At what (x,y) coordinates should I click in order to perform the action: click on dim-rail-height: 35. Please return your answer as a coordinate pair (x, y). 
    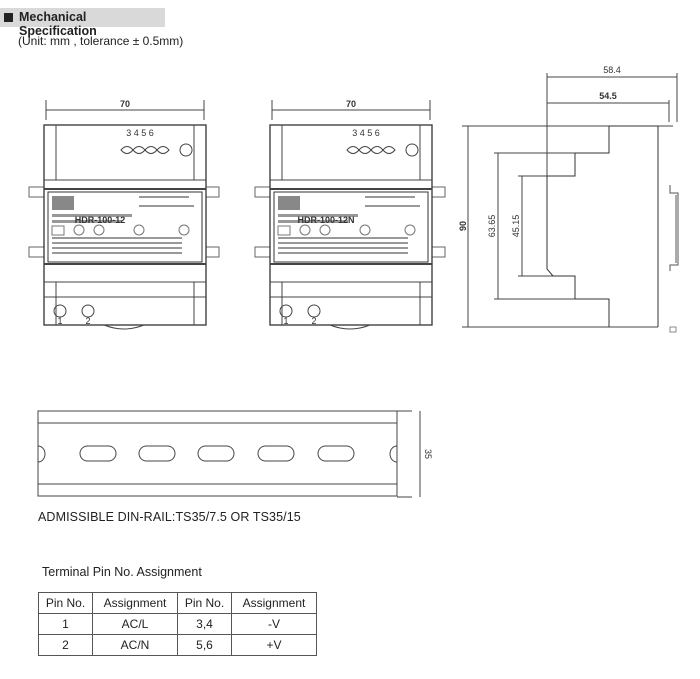
    Looking at the image, I should click on (428, 454).